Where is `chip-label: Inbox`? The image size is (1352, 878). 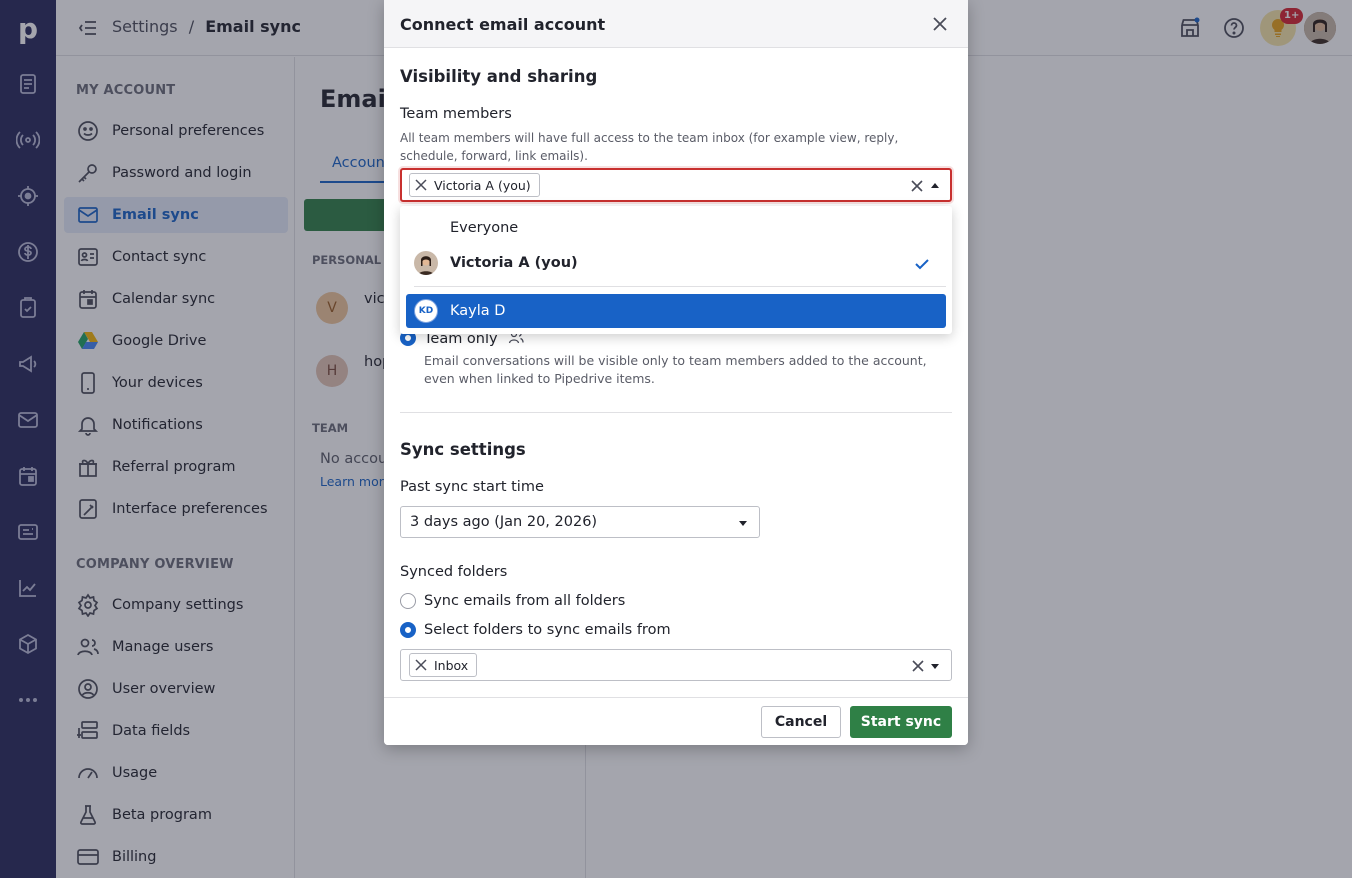 chip-label: Inbox is located at coordinates (451, 665).